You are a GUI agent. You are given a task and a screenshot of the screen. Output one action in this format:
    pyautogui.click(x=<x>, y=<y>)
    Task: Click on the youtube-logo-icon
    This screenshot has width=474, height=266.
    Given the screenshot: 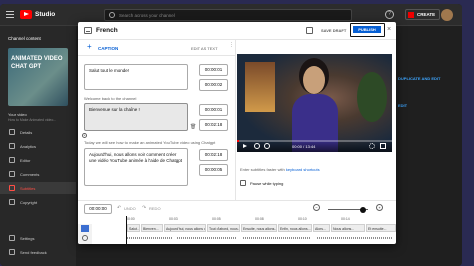 What is the action you would take?
    pyautogui.click(x=26, y=14)
    